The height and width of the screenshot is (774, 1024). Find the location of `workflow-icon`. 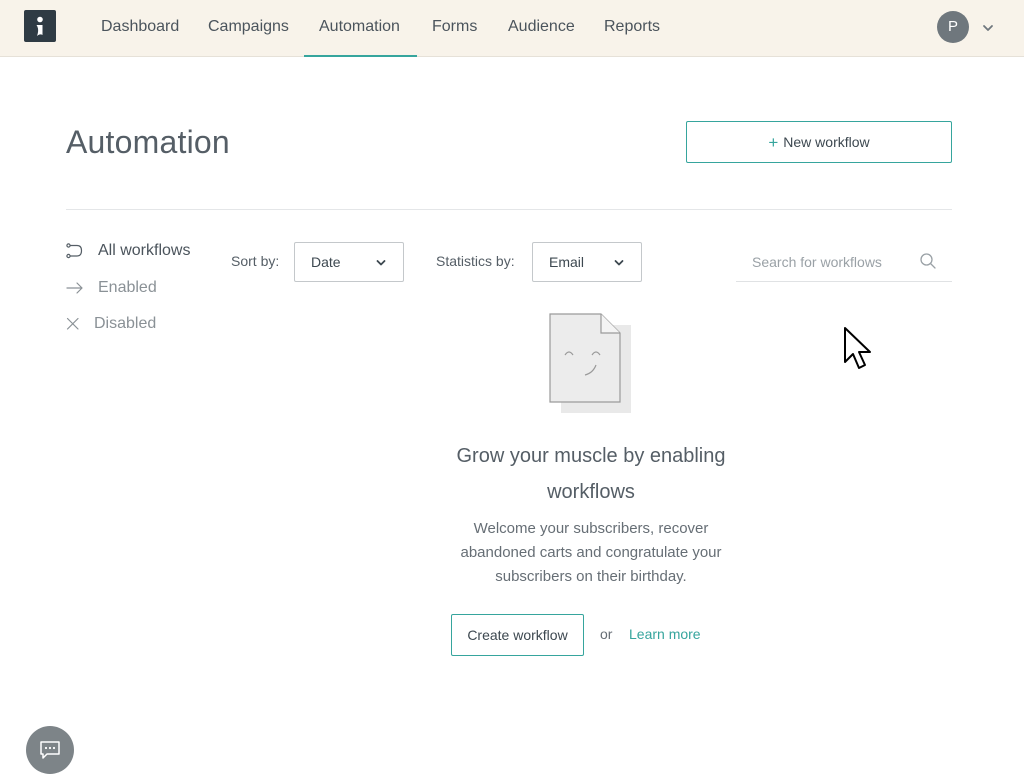

workflow-icon is located at coordinates (74, 251).